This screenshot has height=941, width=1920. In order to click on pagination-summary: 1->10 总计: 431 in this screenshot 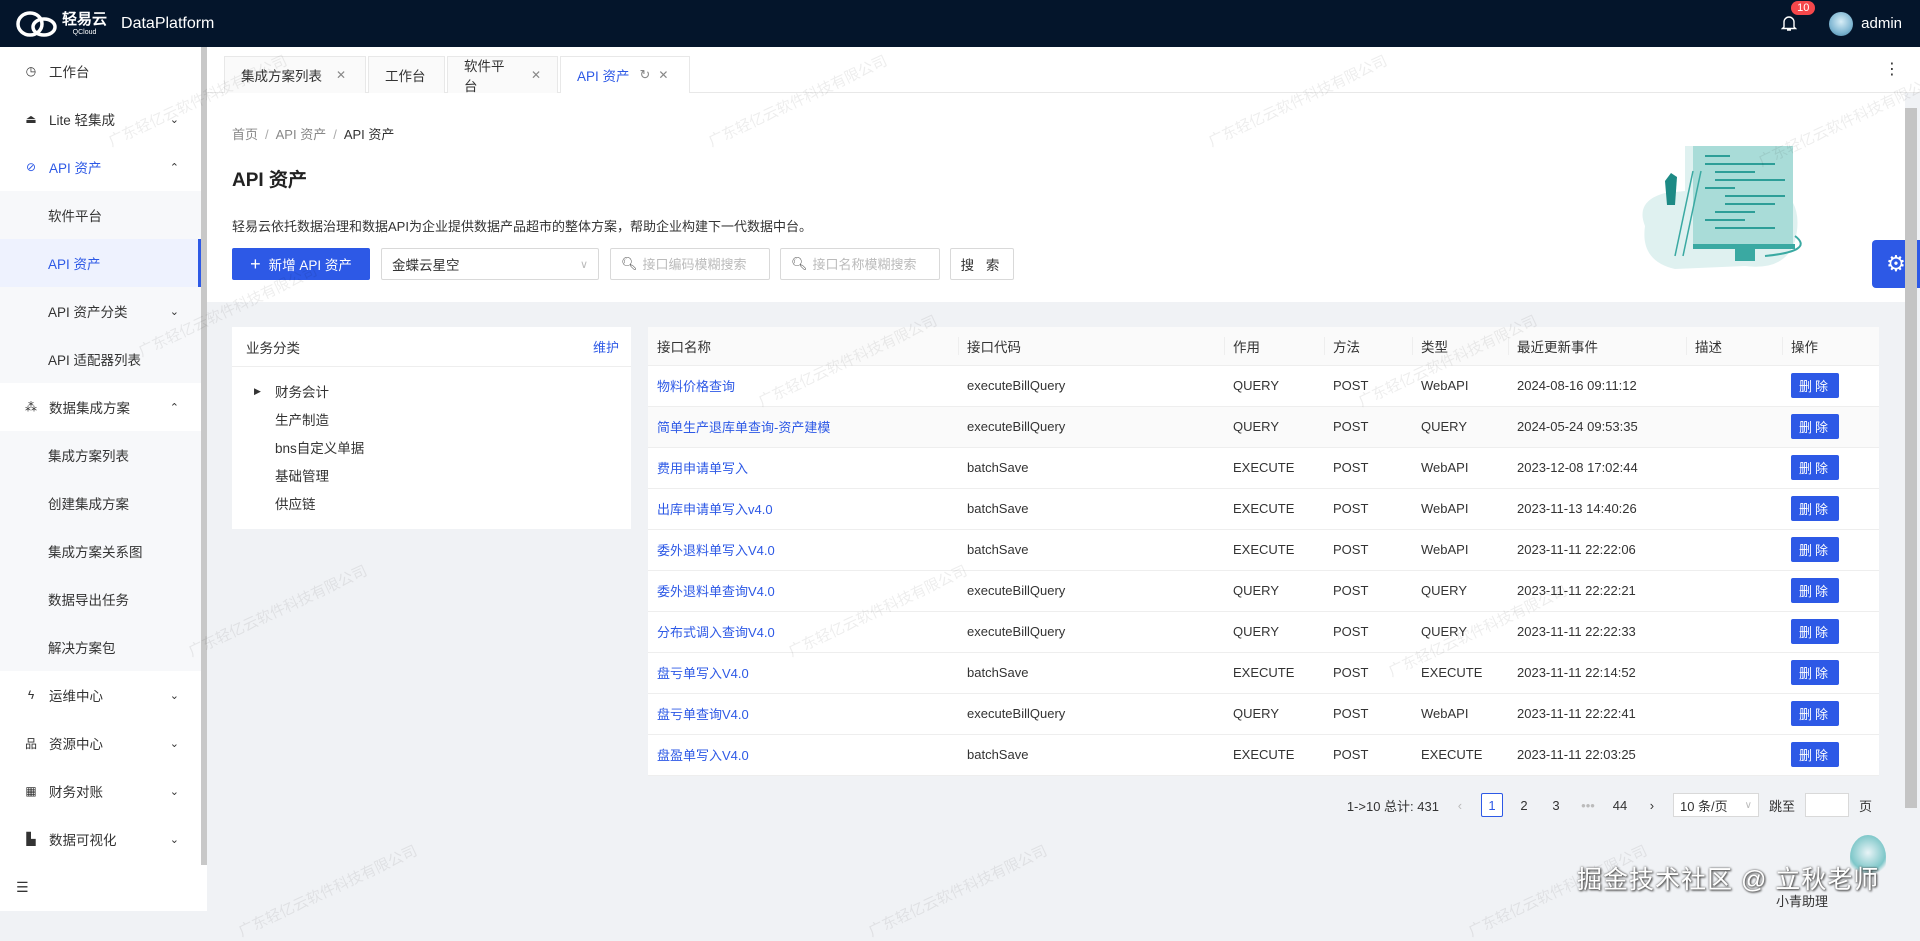, I will do `click(1392, 806)`.